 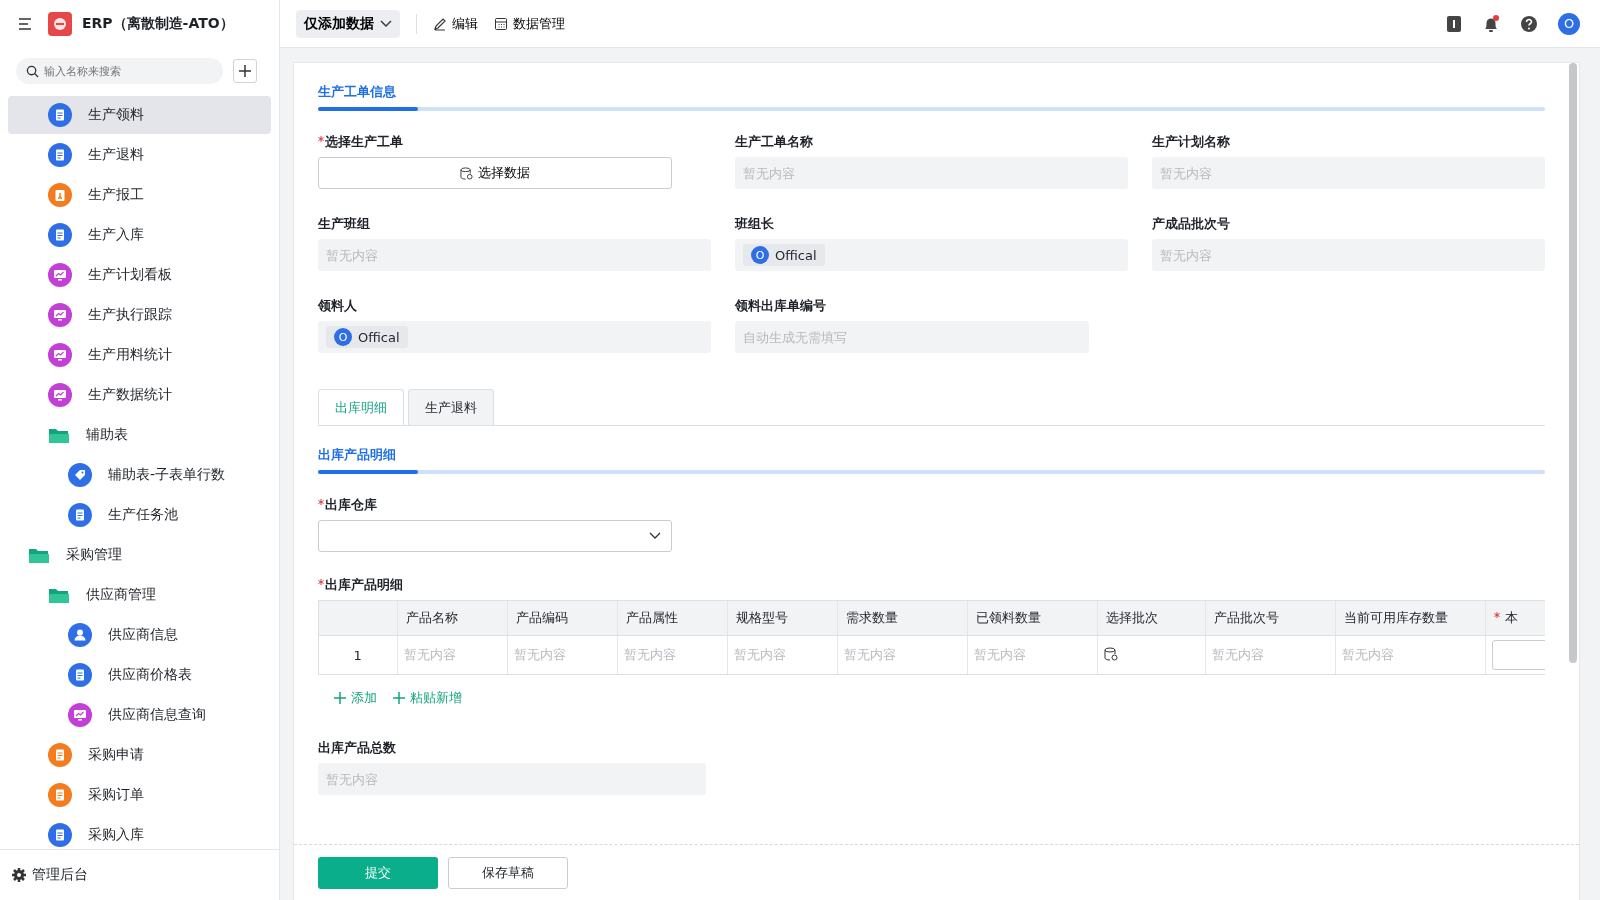 What do you see at coordinates (386, 23) in the screenshot?
I see `caret-icon` at bounding box center [386, 23].